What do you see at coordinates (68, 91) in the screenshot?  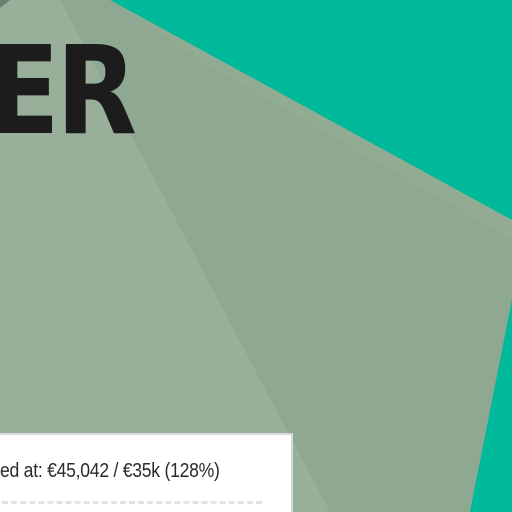 I see `banner-headline: ER` at bounding box center [68, 91].